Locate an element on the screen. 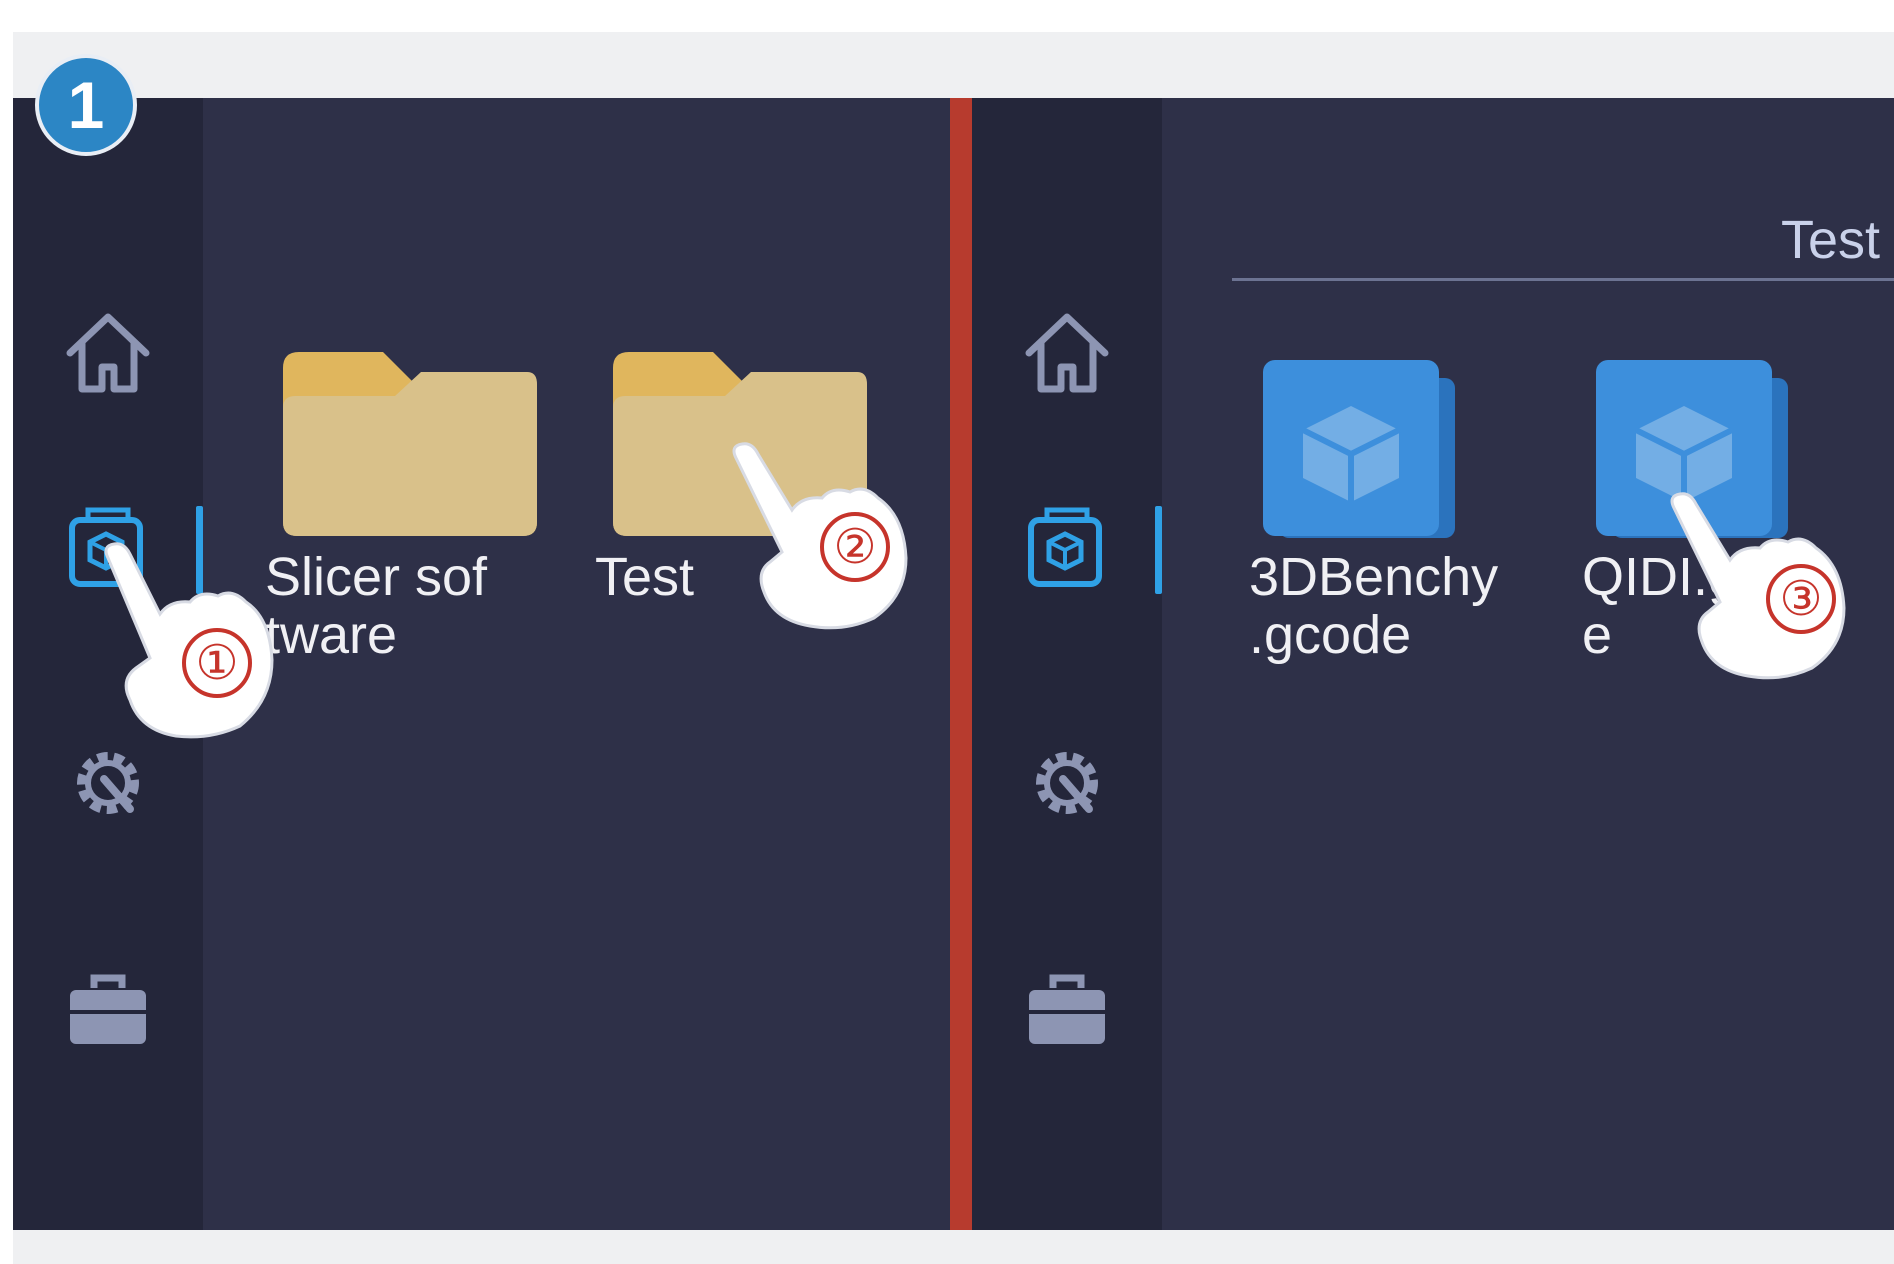 The image size is (1894, 1264). file-cube-icon is located at coordinates (1065, 547).